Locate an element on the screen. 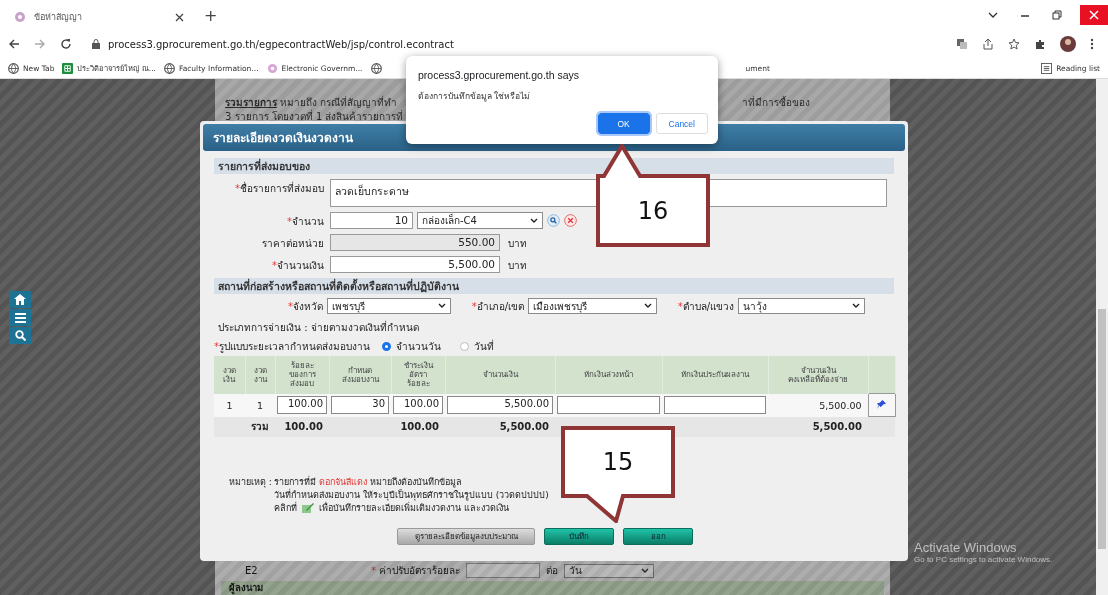  field-label: *จำนวน is located at coordinates (305, 222).